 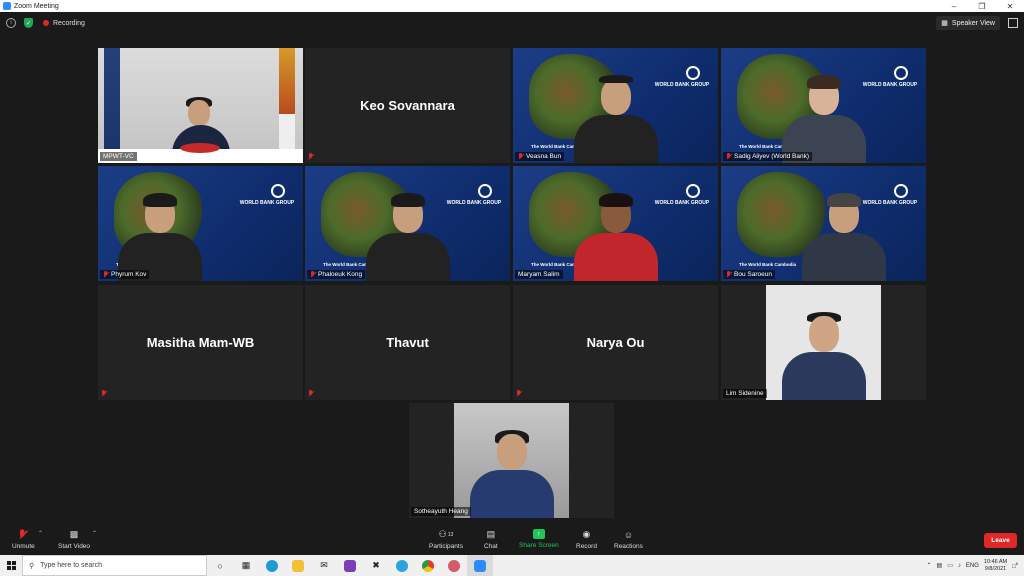 What do you see at coordinates (954, 6) in the screenshot?
I see `minimize-icon: –` at bounding box center [954, 6].